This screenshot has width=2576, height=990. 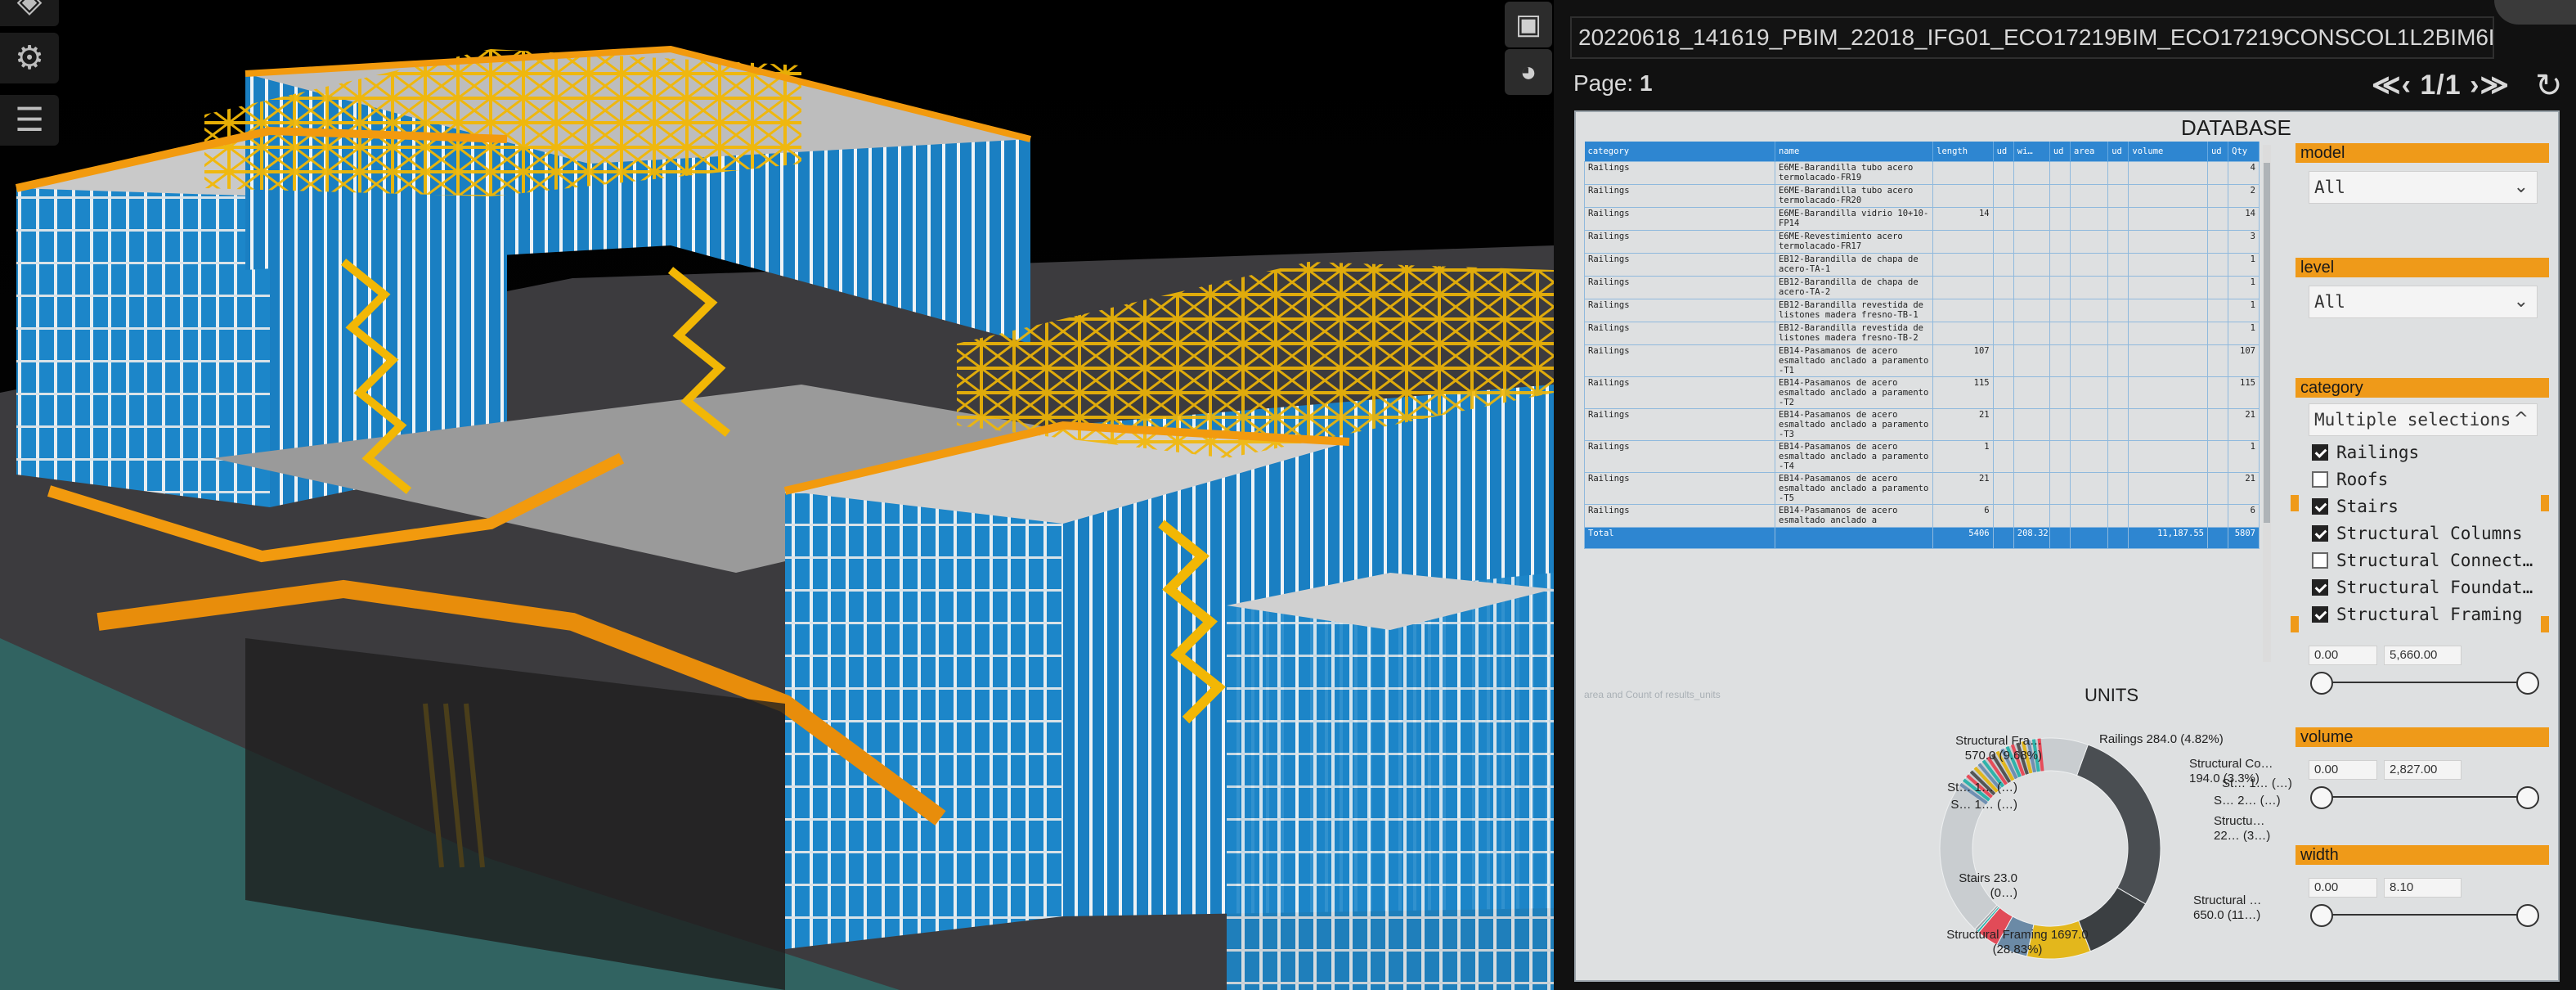 I want to click on cell-name: E6ME-Barandilla vidrio 10+10-FP14, so click(x=1854, y=219).